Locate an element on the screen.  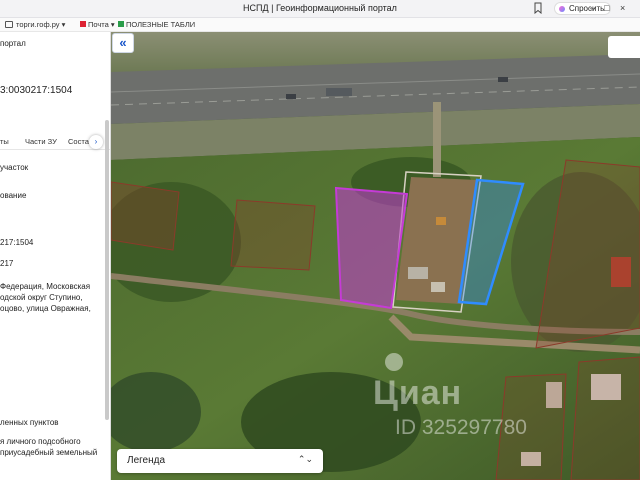
bookmark-label: Почта is located at coordinates (98, 24).